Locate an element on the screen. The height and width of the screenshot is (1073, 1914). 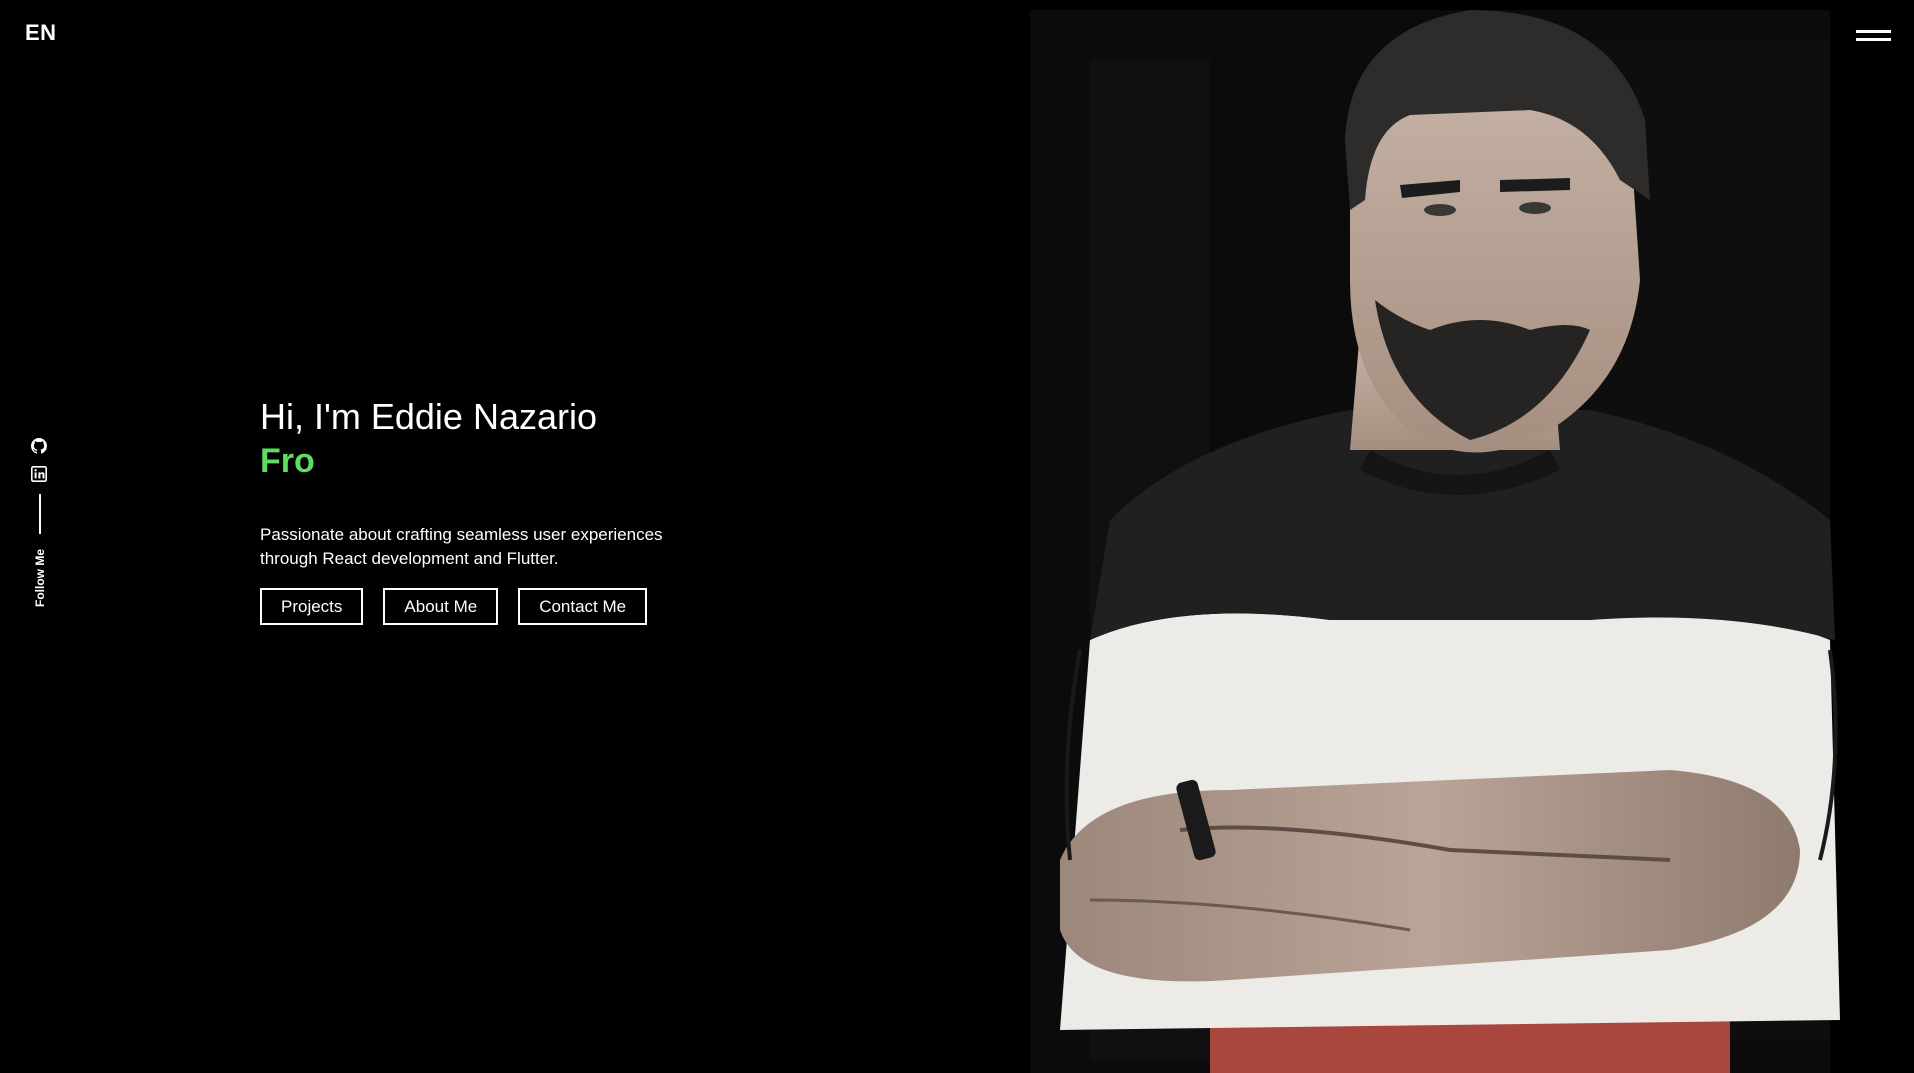
follow-me-label: Follow Me is located at coordinates (40, 578).